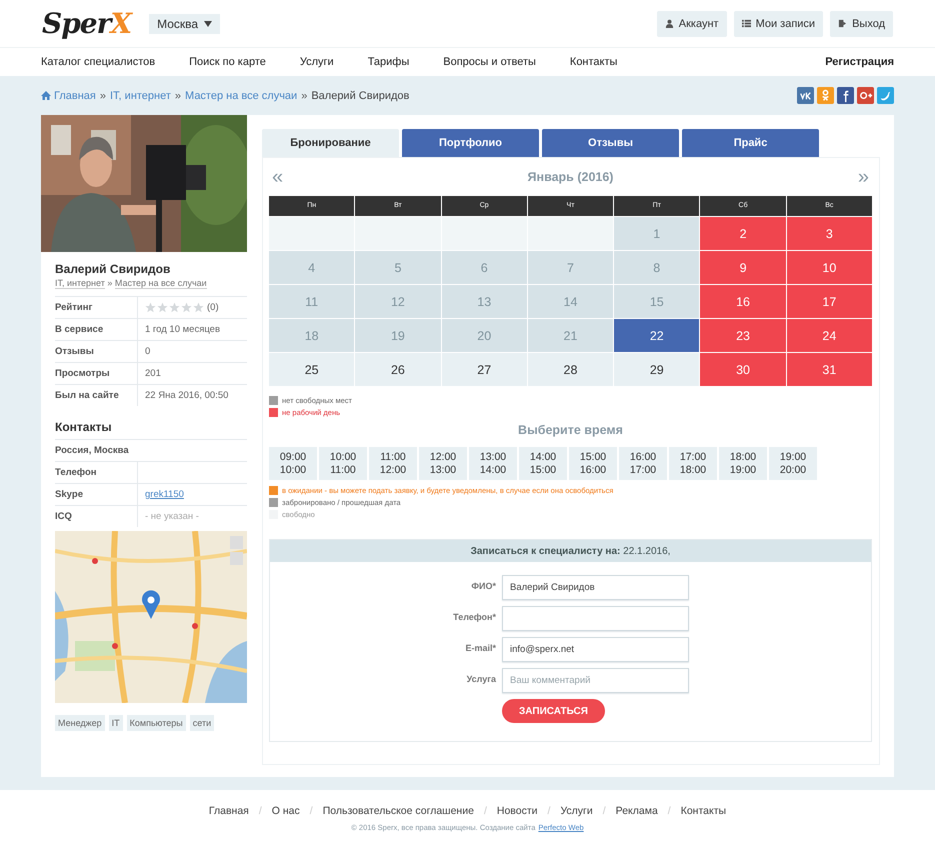 This screenshot has width=935, height=848. Describe the element at coordinates (805, 95) in the screenshot. I see `vk-icon` at that location.